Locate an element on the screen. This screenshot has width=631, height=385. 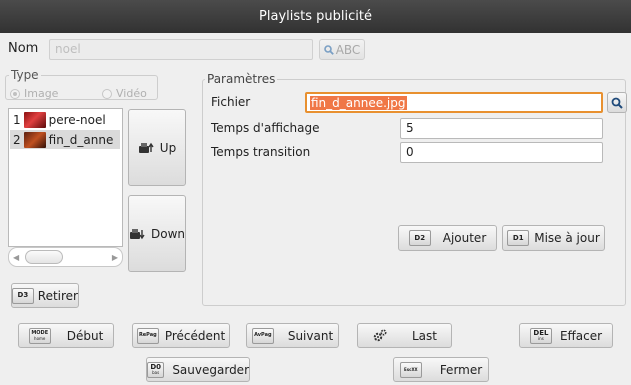
fermer-label: Fermer is located at coordinates (461, 369).